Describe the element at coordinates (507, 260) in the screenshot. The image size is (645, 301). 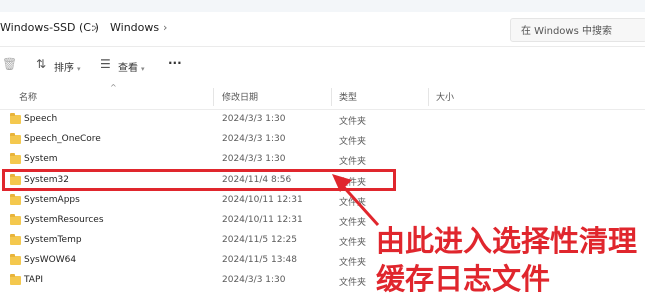
I see `annotation-text: 由此进入选择性清理缓存日志文件` at that location.